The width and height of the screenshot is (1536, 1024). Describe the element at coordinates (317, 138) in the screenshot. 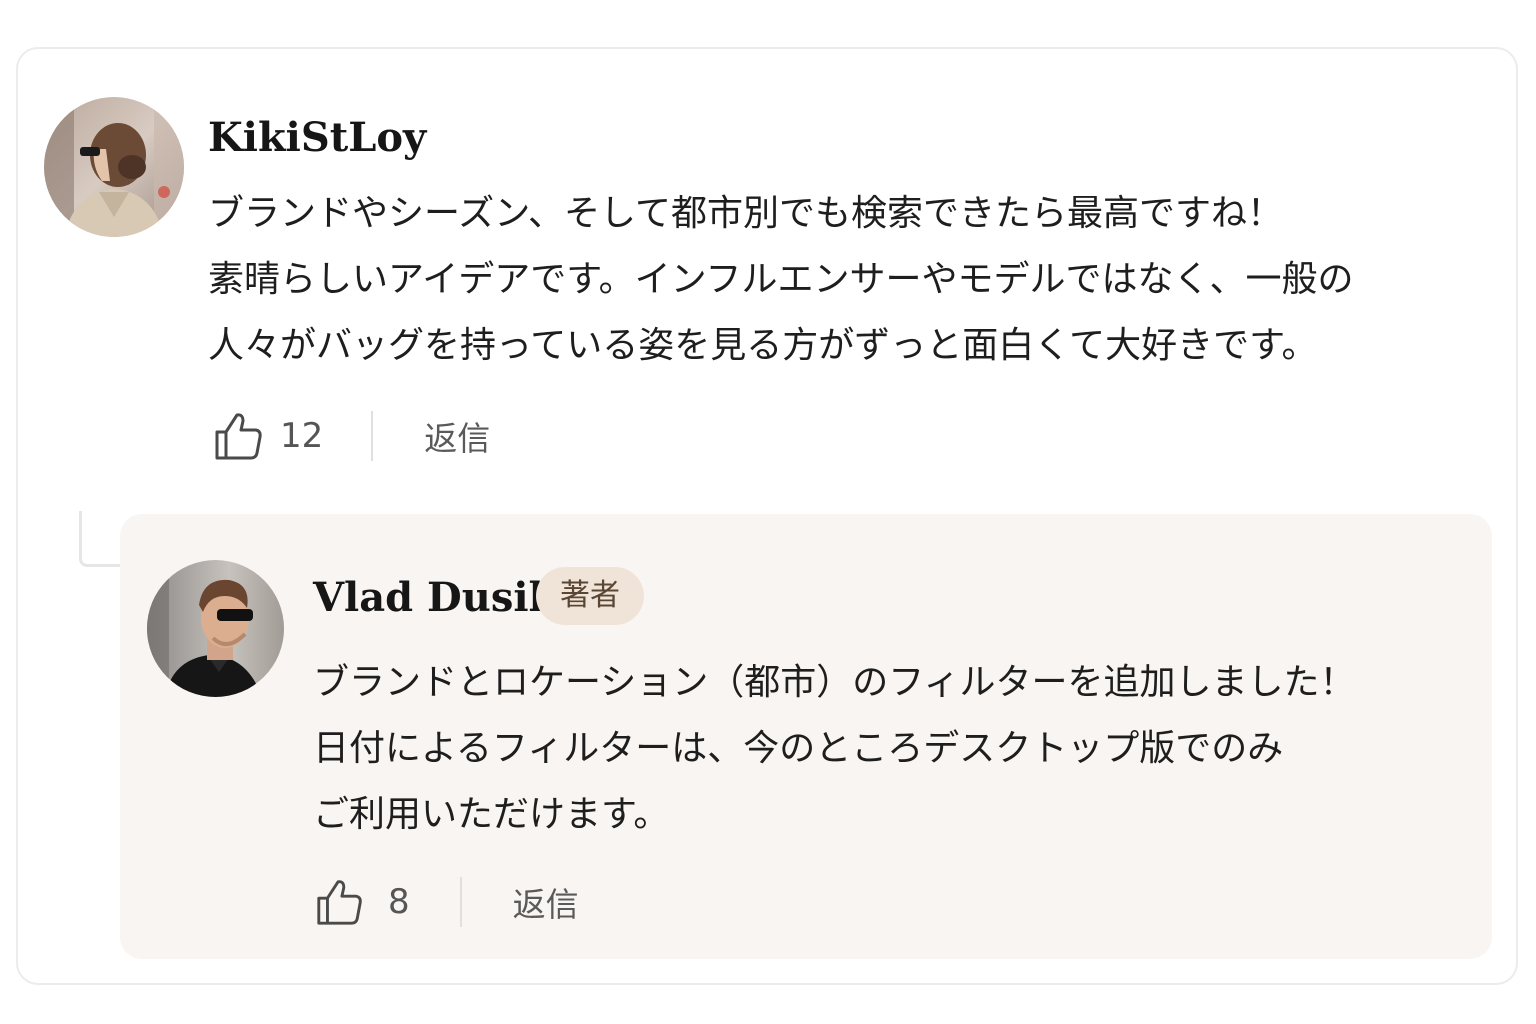

I see `commenter-name: KikiStLoy` at that location.